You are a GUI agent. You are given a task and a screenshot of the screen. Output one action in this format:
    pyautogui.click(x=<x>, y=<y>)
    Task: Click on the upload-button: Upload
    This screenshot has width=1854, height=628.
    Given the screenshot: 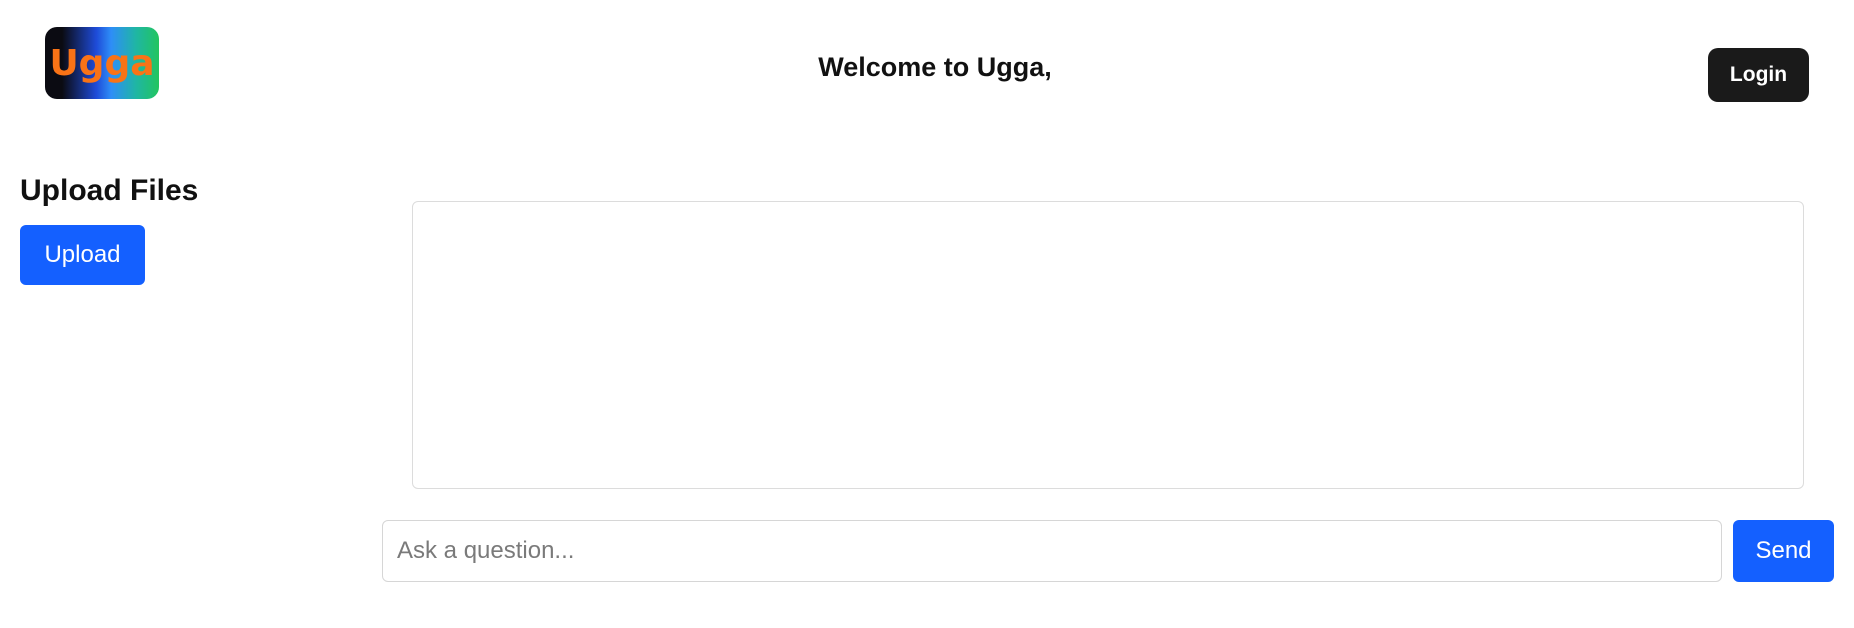 What is the action you would take?
    pyautogui.click(x=82, y=255)
    